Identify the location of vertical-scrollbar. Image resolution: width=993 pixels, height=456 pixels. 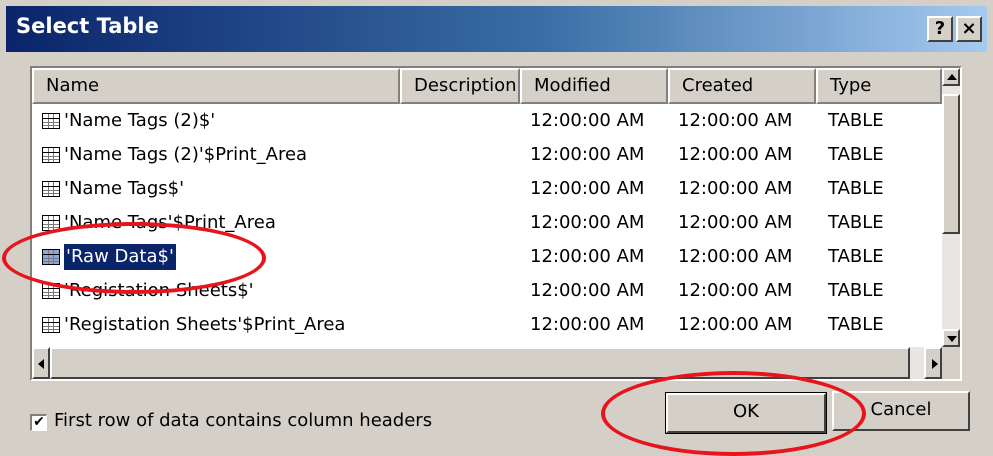
(951, 207).